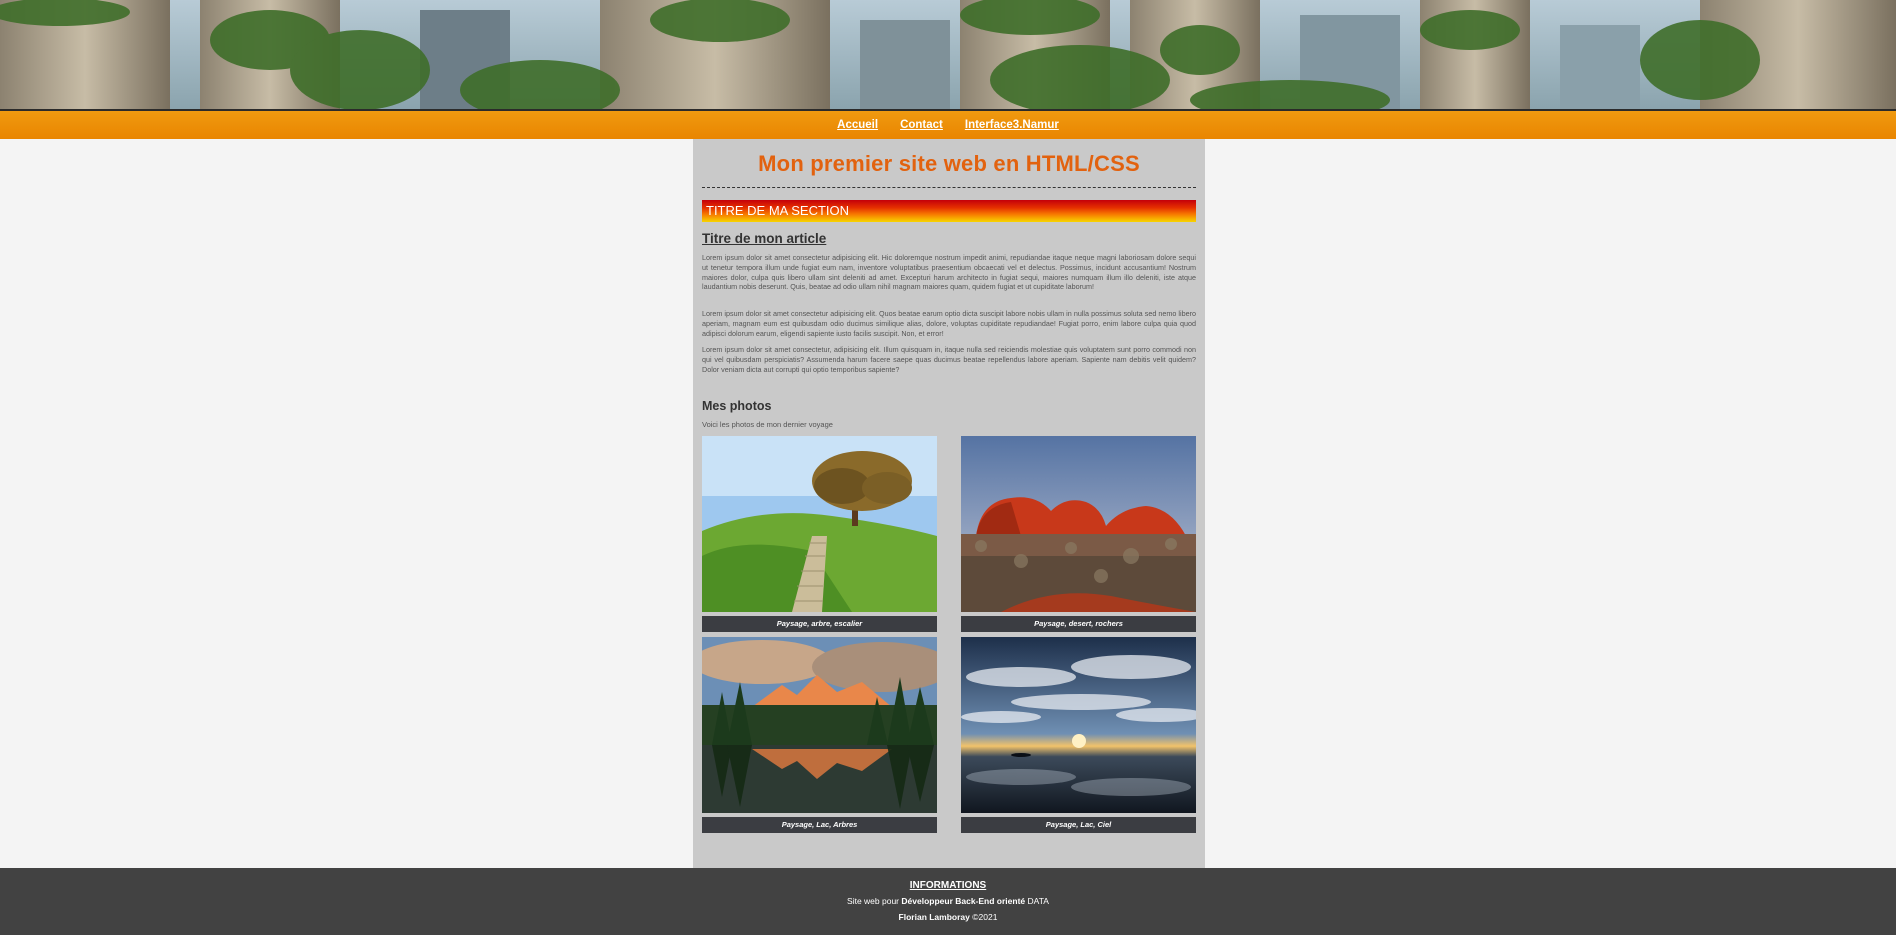  What do you see at coordinates (985, 917) in the screenshot?
I see `footer-copyright: ©2021` at bounding box center [985, 917].